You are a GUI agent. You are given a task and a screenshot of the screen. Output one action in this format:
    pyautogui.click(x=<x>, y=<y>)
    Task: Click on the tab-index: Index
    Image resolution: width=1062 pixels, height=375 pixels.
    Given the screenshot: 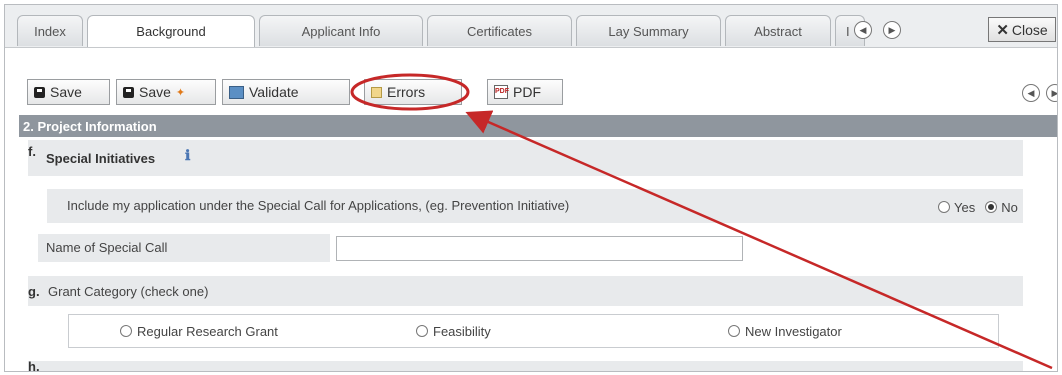 What is the action you would take?
    pyautogui.click(x=50, y=30)
    